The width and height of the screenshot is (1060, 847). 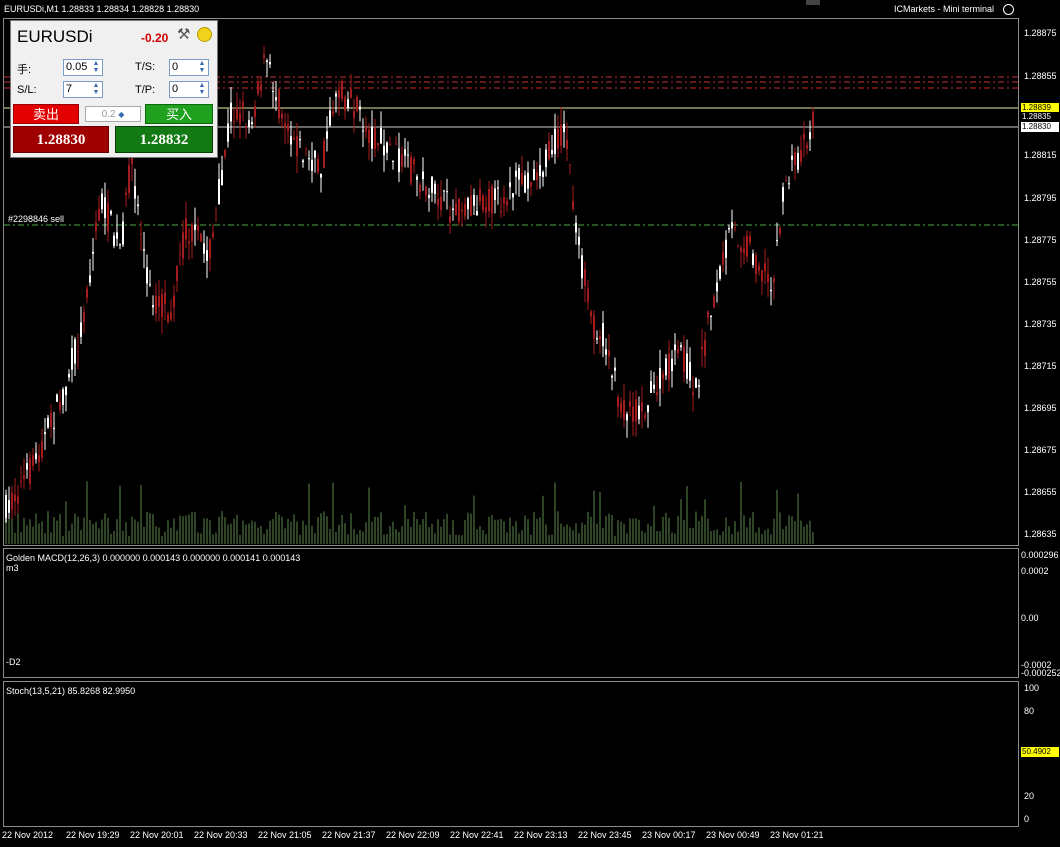 What do you see at coordinates (1040, 492) in the screenshot?
I see `price-axis-label: 1.28655` at bounding box center [1040, 492].